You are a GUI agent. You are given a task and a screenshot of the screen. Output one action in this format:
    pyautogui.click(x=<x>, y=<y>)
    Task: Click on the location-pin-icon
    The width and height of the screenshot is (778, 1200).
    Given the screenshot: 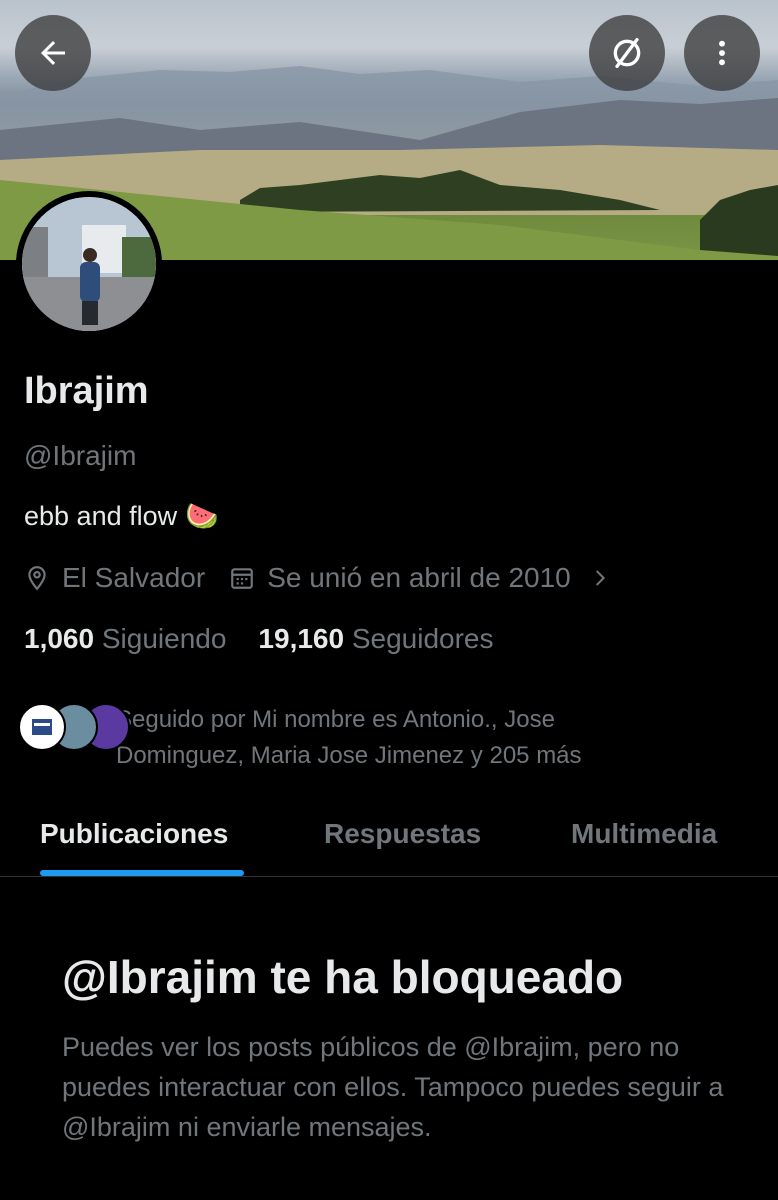 What is the action you would take?
    pyautogui.click(x=37, y=578)
    